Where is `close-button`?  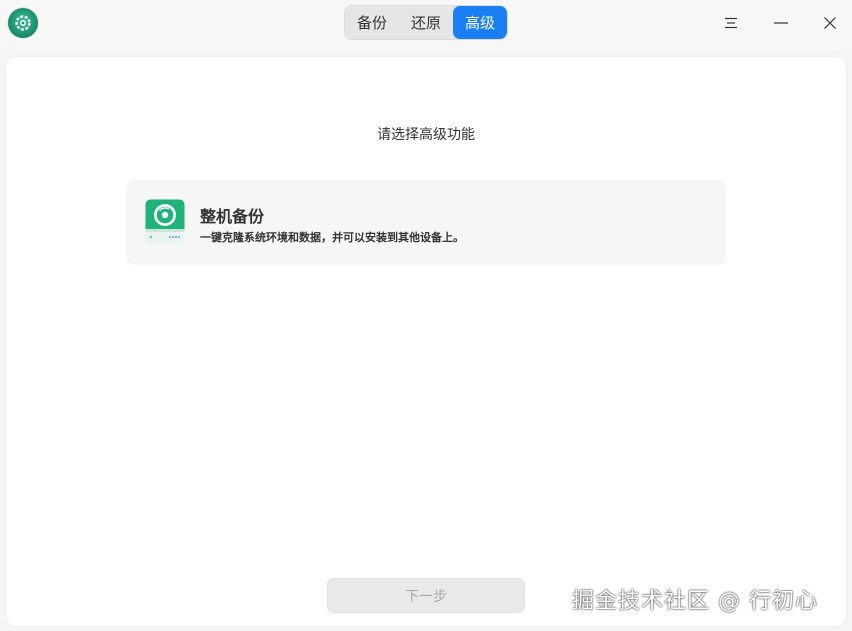 close-button is located at coordinates (830, 23).